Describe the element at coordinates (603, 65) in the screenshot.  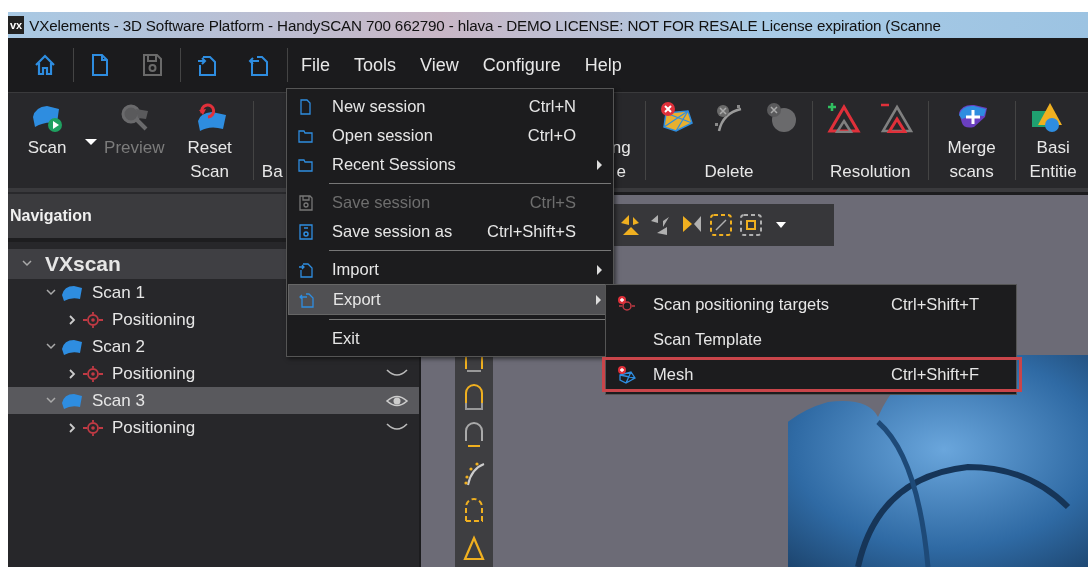
I see `menu-item: Help` at that location.